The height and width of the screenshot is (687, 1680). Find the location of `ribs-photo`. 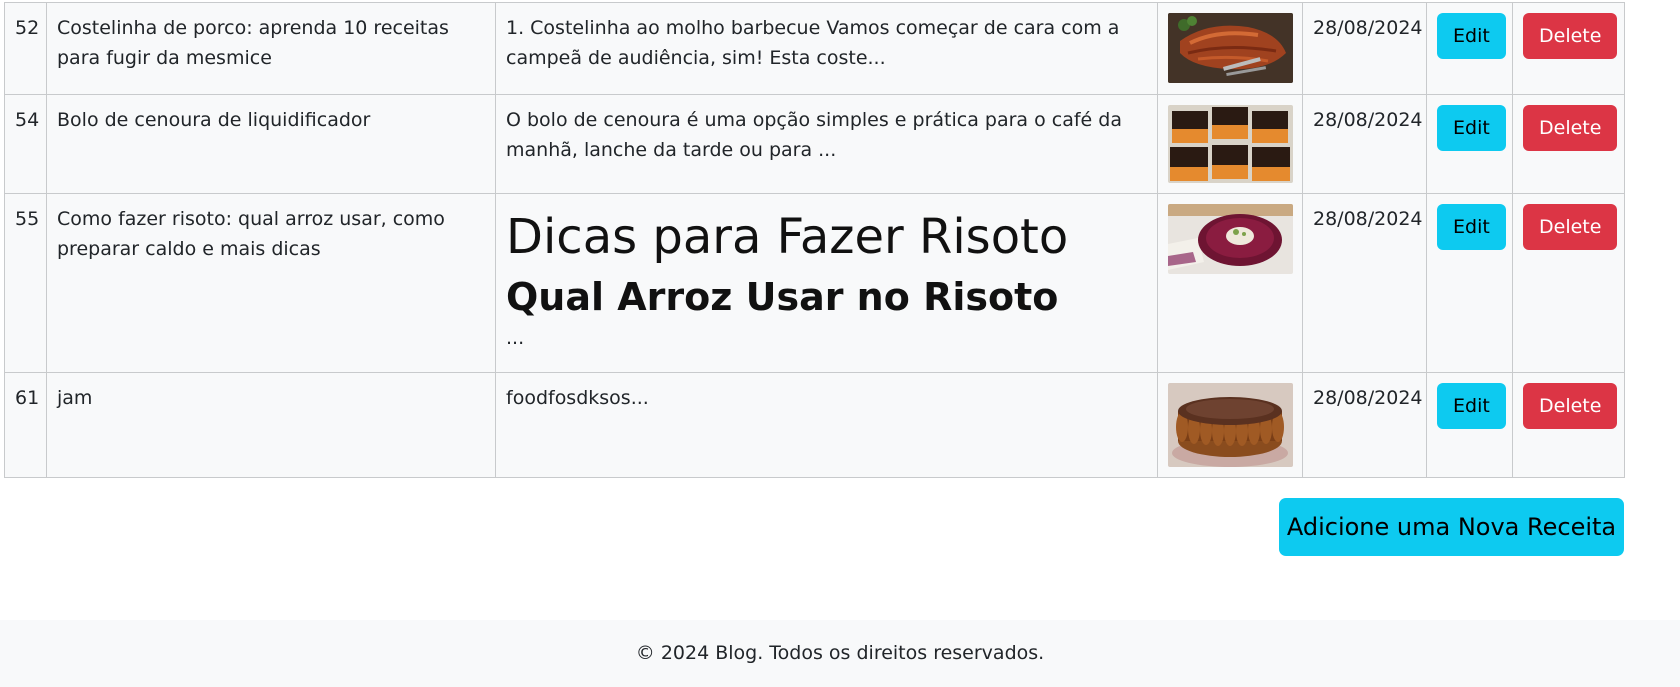

ribs-photo is located at coordinates (1230, 48).